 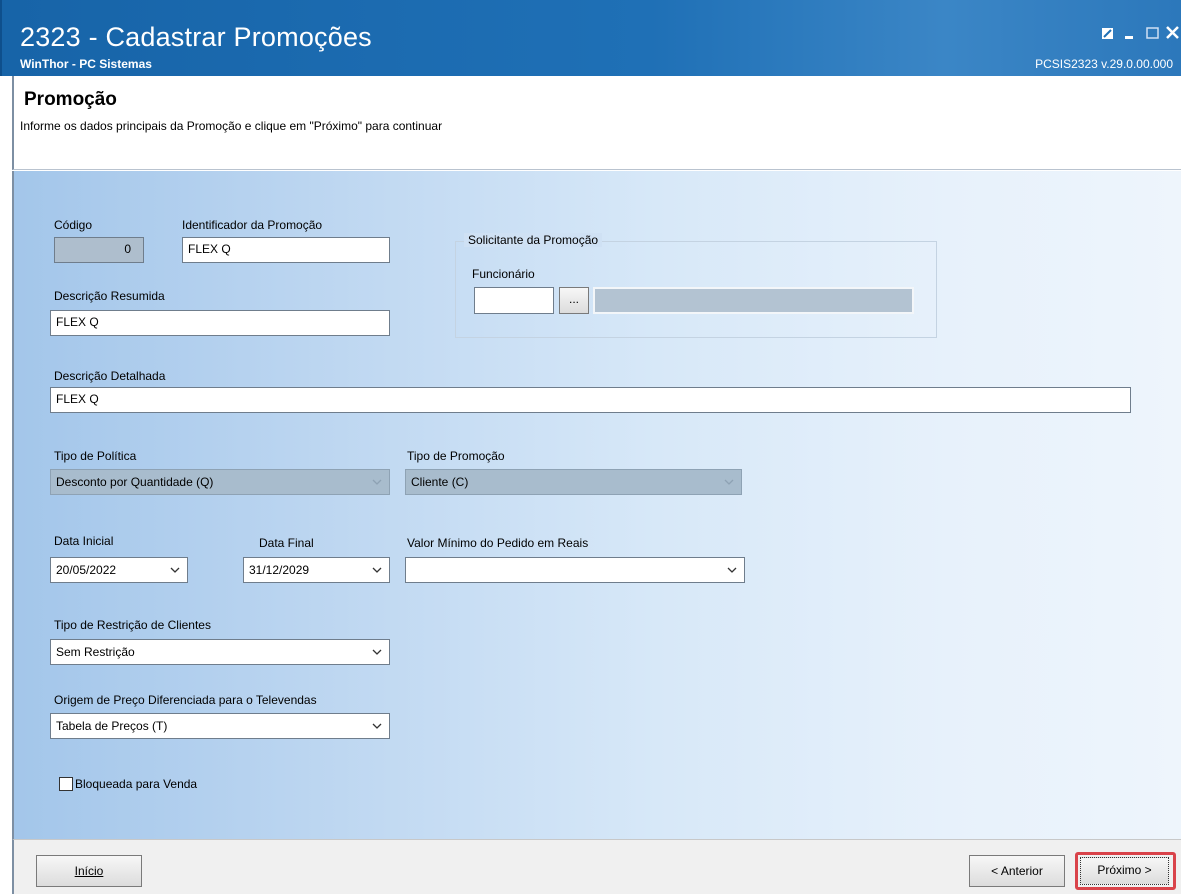 I want to click on tipo-promocao-value: Cliente (C), so click(x=440, y=482).